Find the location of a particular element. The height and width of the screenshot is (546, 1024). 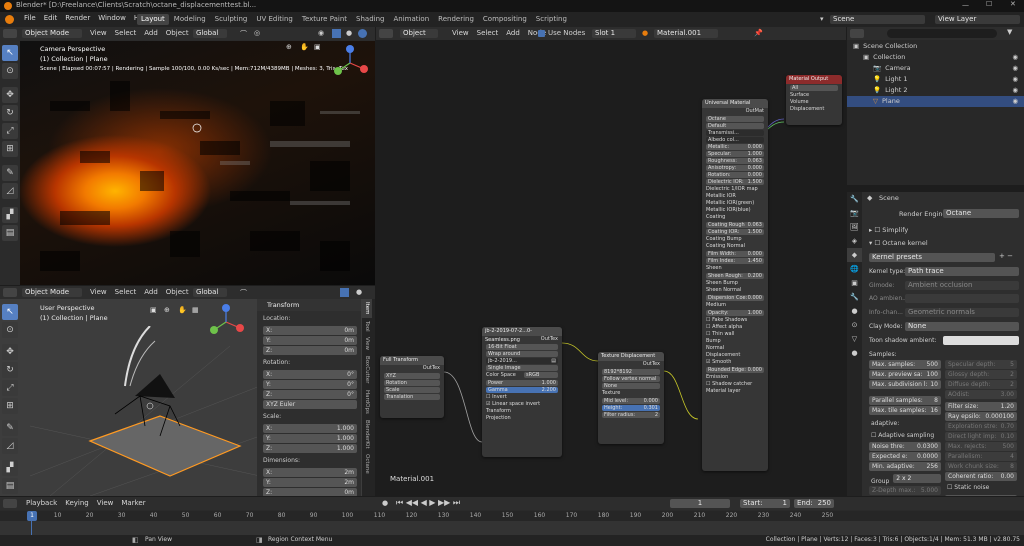

gimode-select: Ambient occlusion is located at coordinates (962, 285).